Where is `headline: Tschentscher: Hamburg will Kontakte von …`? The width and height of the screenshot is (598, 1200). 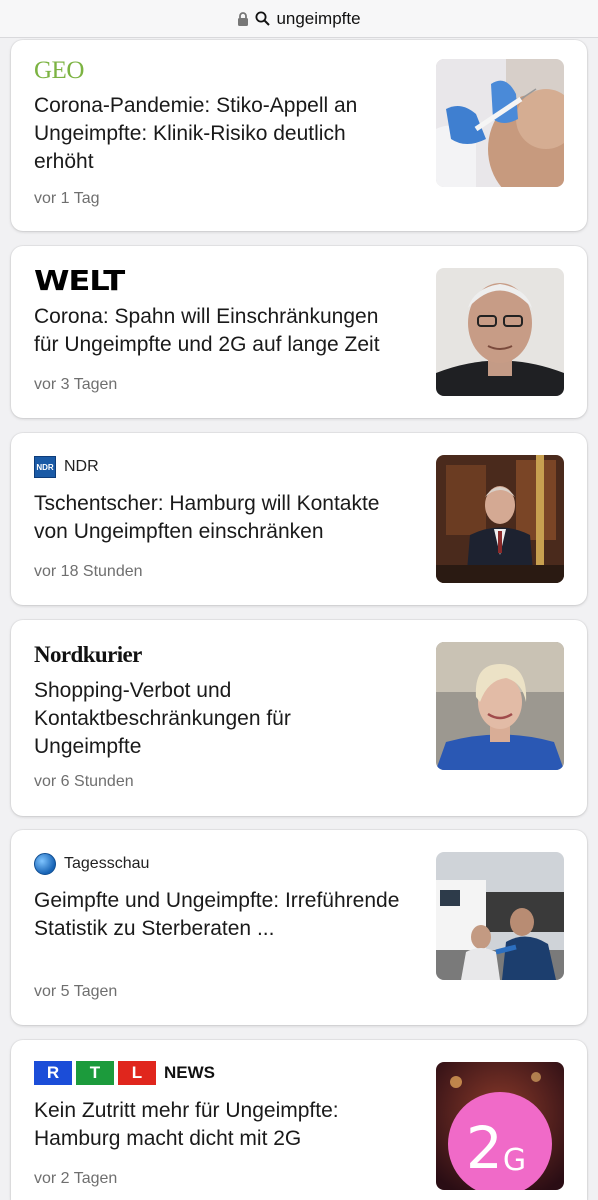
headline: Tschentscher: Hamburg will Kontakte von … is located at coordinates (219, 518).